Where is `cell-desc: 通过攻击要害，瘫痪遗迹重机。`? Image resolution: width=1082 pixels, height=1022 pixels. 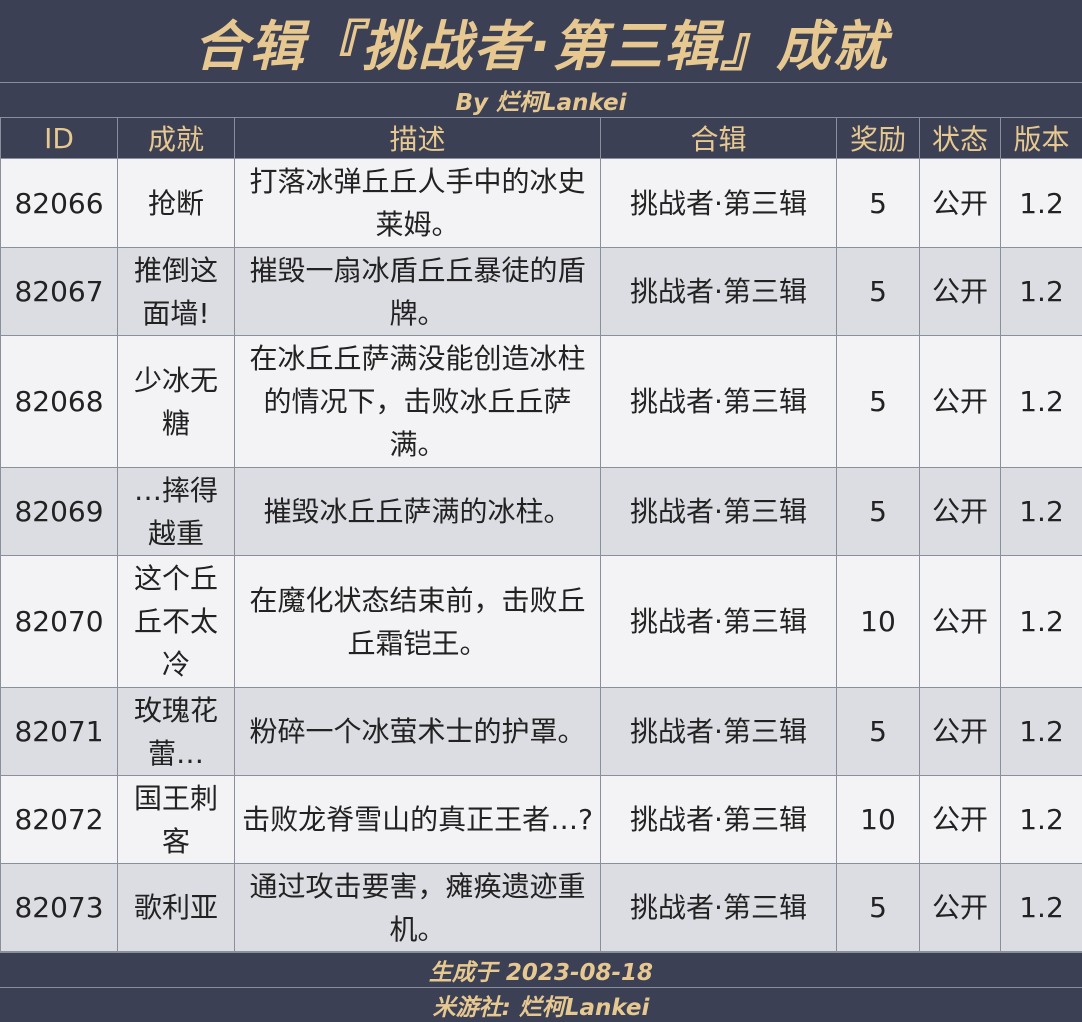
cell-desc: 通过攻击要害，瘫痪遗迹重机。 is located at coordinates (418, 908).